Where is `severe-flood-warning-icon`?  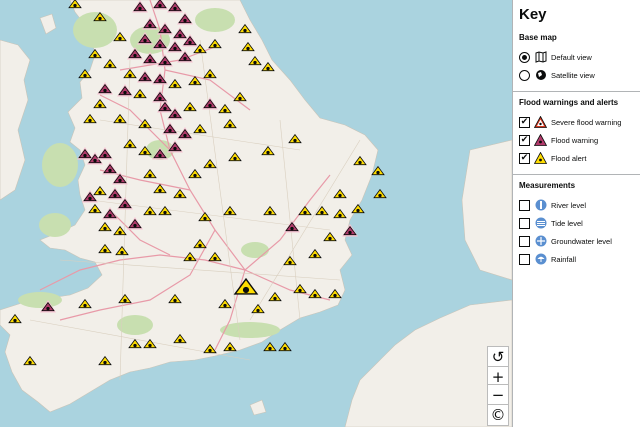
severe-flood-warning-icon is located at coordinates (540, 122).